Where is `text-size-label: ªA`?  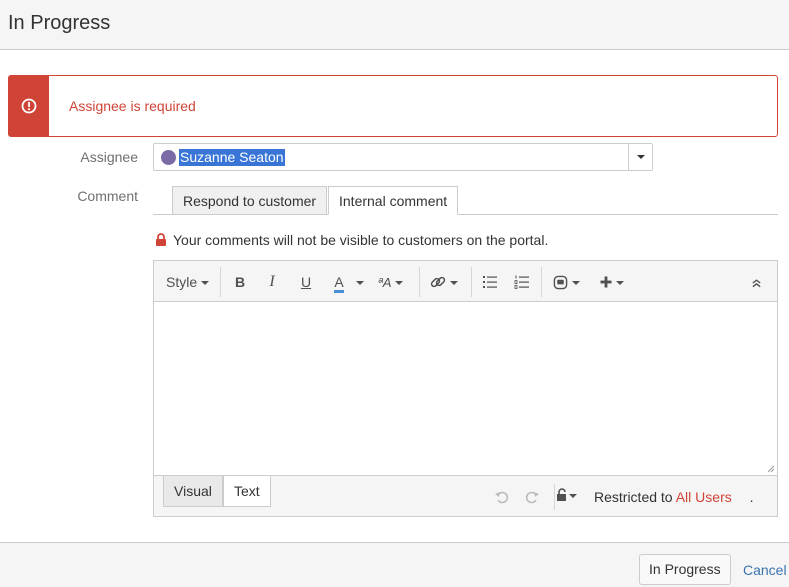
text-size-label: ªA is located at coordinates (385, 282).